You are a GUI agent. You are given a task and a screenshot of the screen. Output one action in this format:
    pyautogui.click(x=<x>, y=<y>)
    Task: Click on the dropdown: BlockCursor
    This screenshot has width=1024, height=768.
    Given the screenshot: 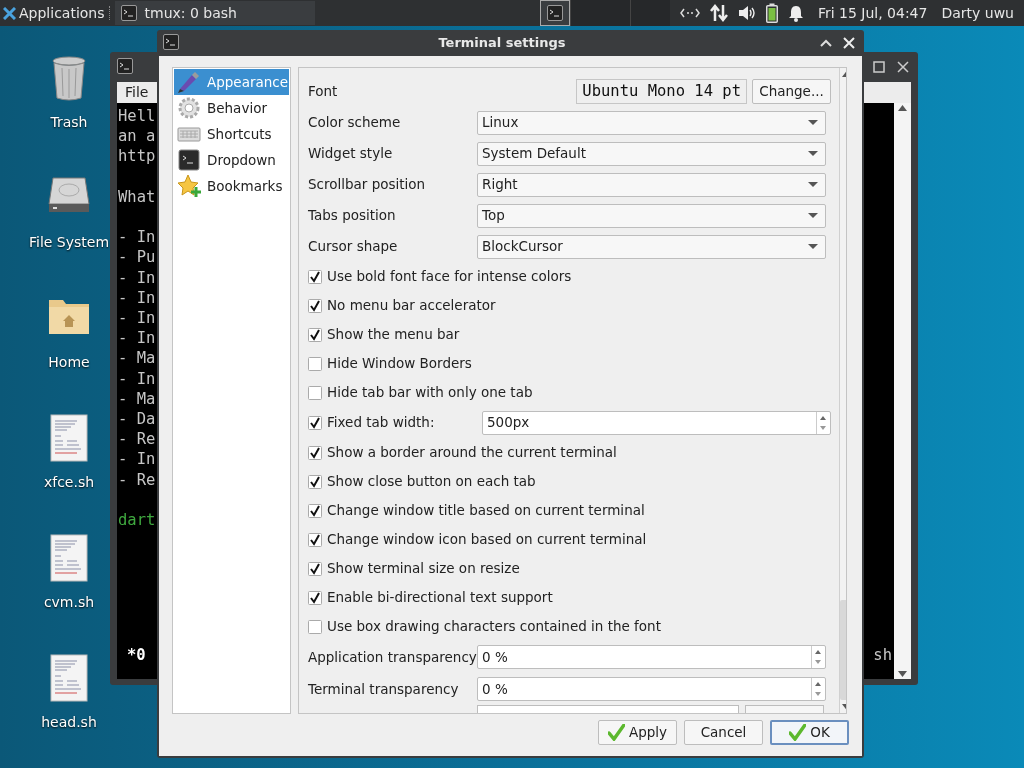 What is the action you would take?
    pyautogui.click(x=651, y=246)
    